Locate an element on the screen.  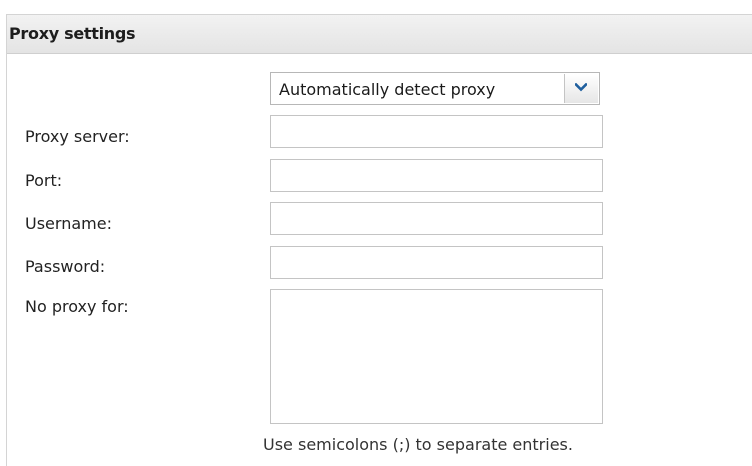
panel-header: Proxy settings is located at coordinates (379, 34).